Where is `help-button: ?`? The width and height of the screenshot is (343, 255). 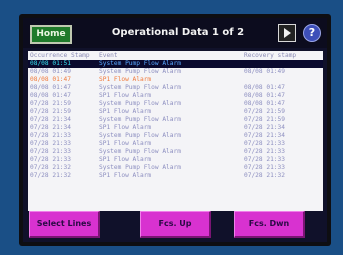 help-button: ? is located at coordinates (312, 33).